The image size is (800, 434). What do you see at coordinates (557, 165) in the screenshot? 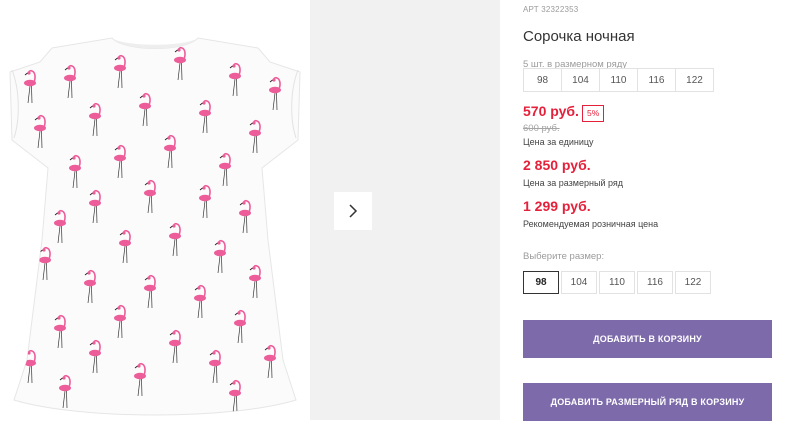
I see `size-row-price: 2 850 руб.` at bounding box center [557, 165].